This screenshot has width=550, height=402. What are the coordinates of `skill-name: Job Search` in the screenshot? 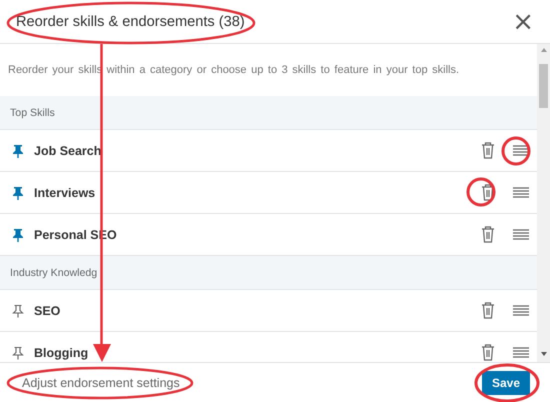 It's located at (68, 151).